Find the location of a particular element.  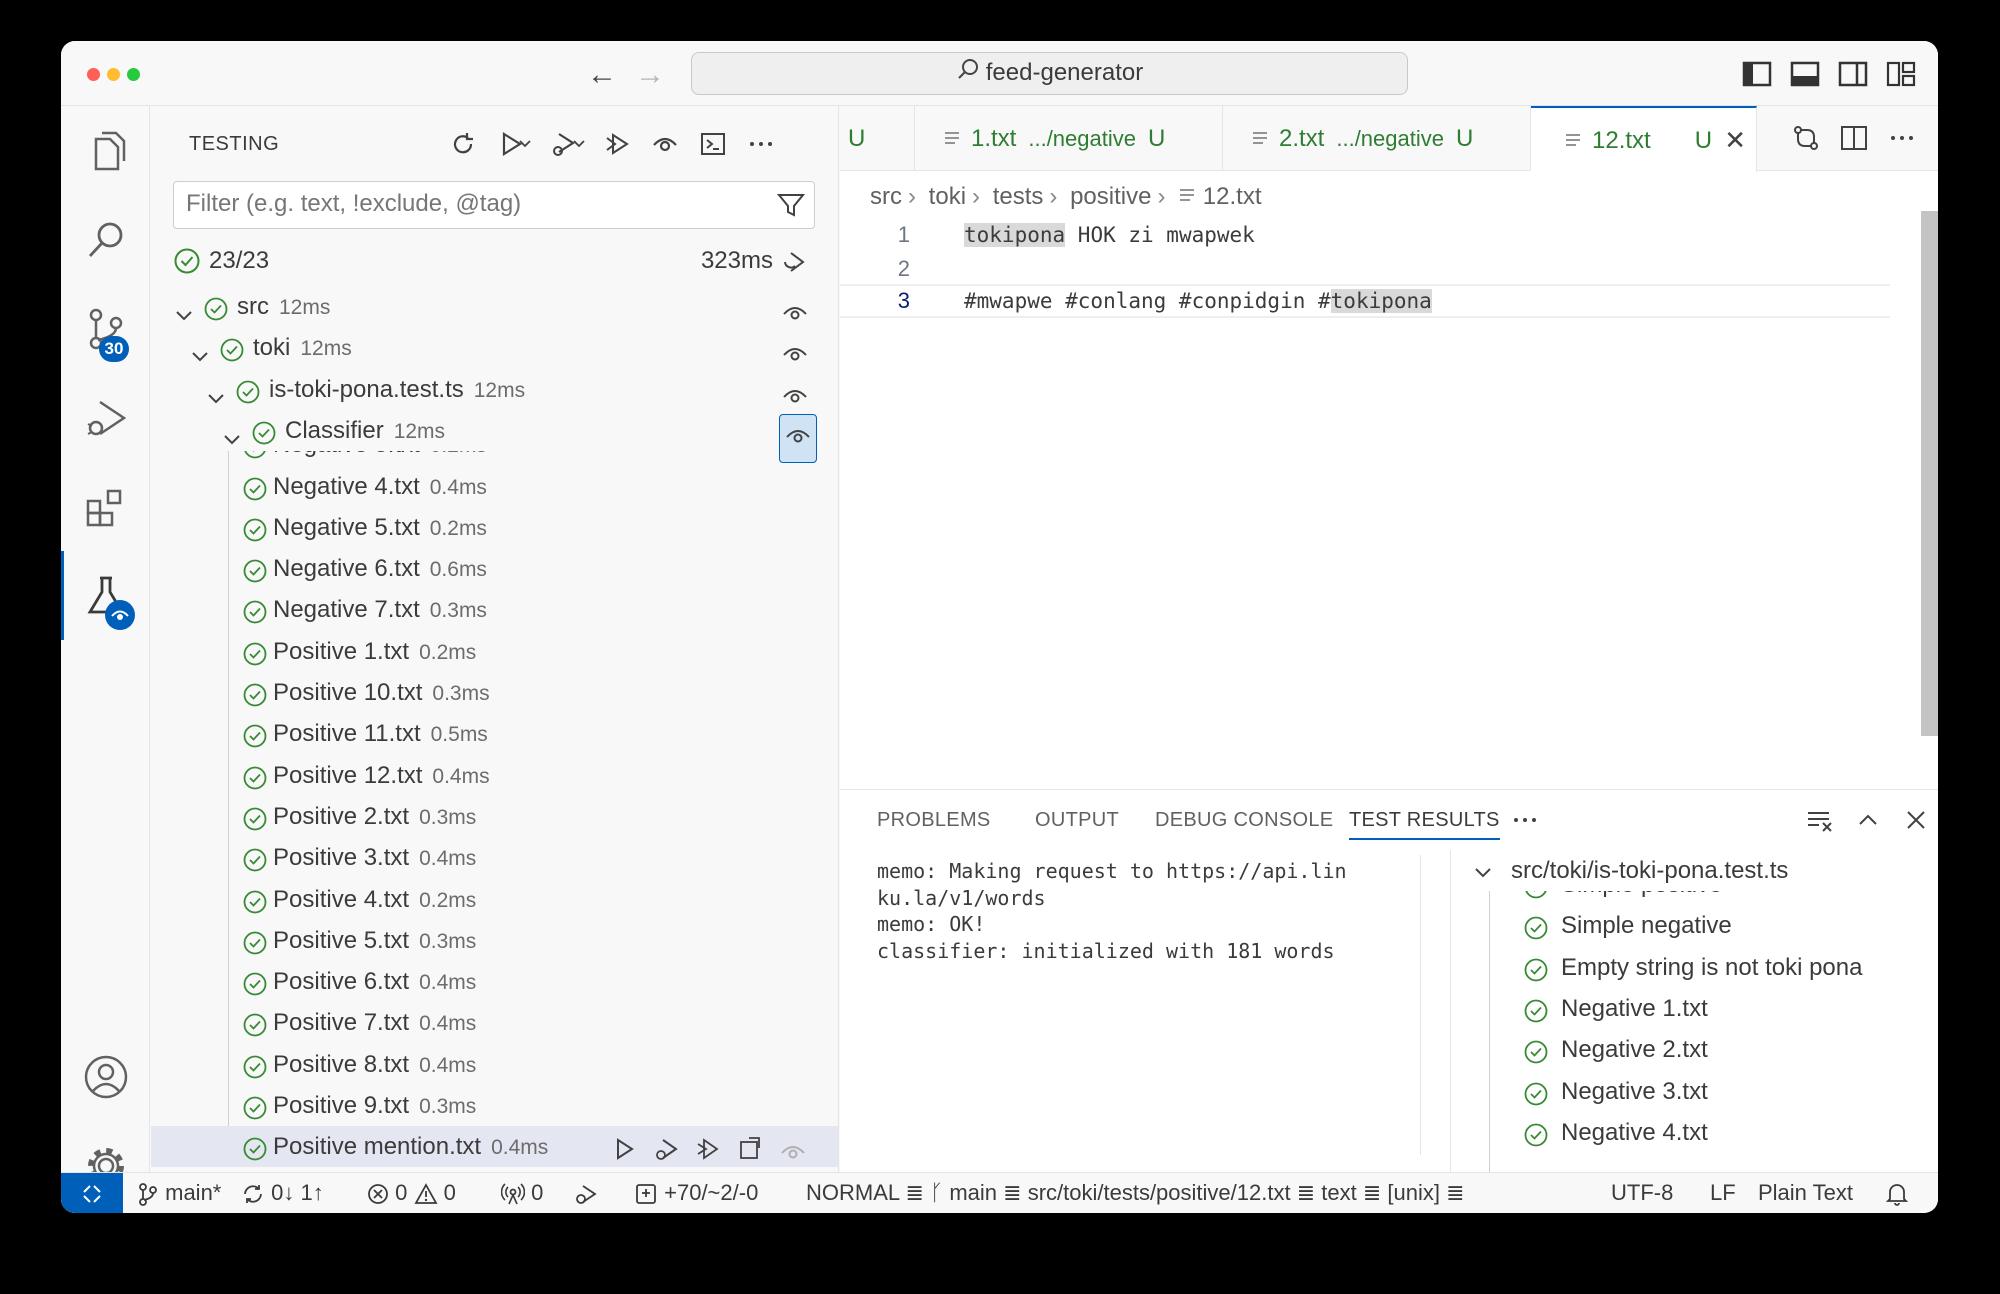

remote-indicator is located at coordinates (92, 1193).